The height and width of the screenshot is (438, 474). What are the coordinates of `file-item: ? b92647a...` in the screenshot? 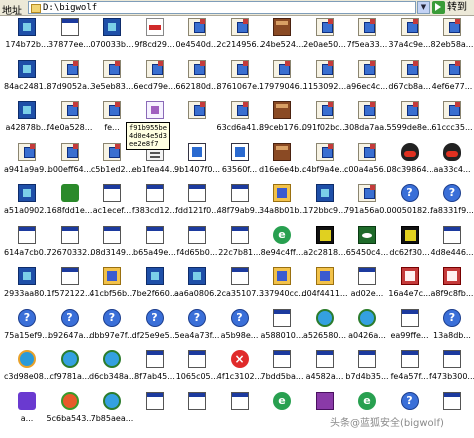 It's located at (69, 331).